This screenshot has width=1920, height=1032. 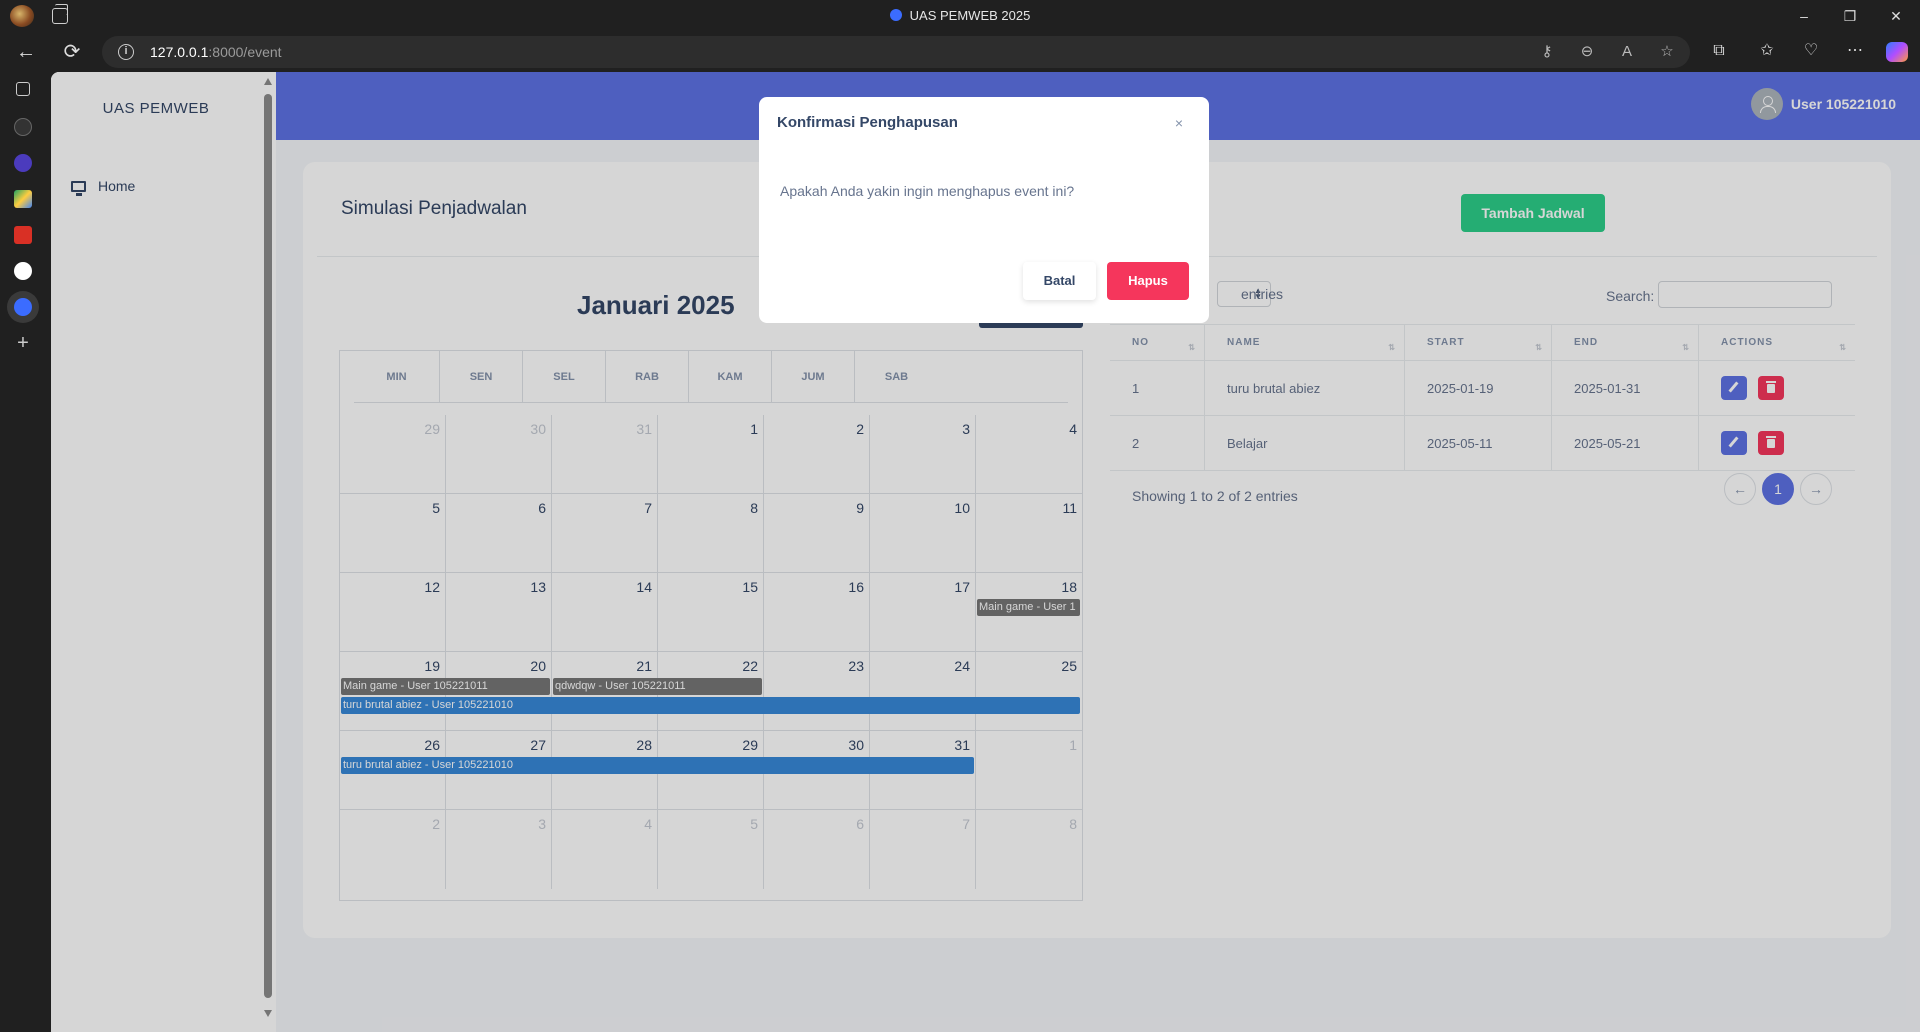 What do you see at coordinates (1627, 52) in the screenshot?
I see `read-aloud-icon: A` at bounding box center [1627, 52].